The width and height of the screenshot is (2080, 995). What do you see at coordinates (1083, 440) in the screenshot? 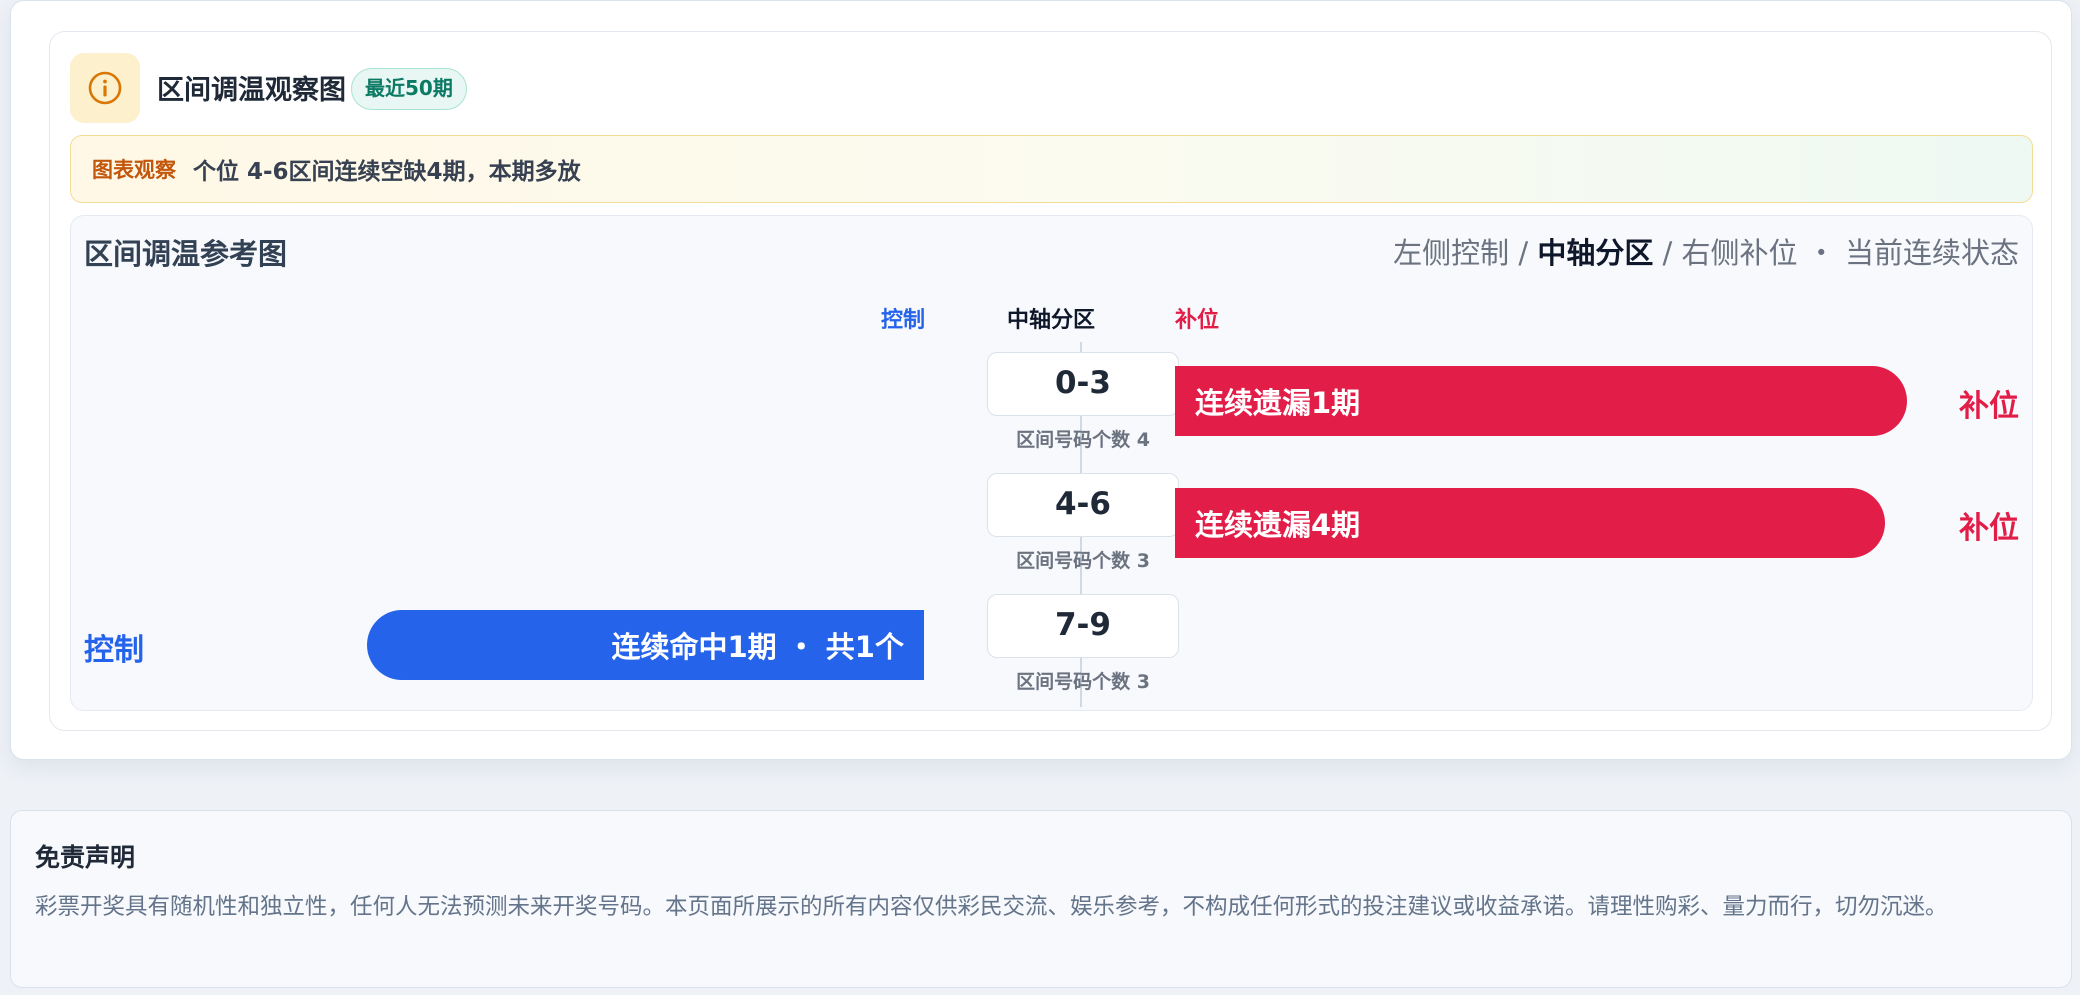
I see `zone-count-0-3: 区间号码个数 4` at bounding box center [1083, 440].